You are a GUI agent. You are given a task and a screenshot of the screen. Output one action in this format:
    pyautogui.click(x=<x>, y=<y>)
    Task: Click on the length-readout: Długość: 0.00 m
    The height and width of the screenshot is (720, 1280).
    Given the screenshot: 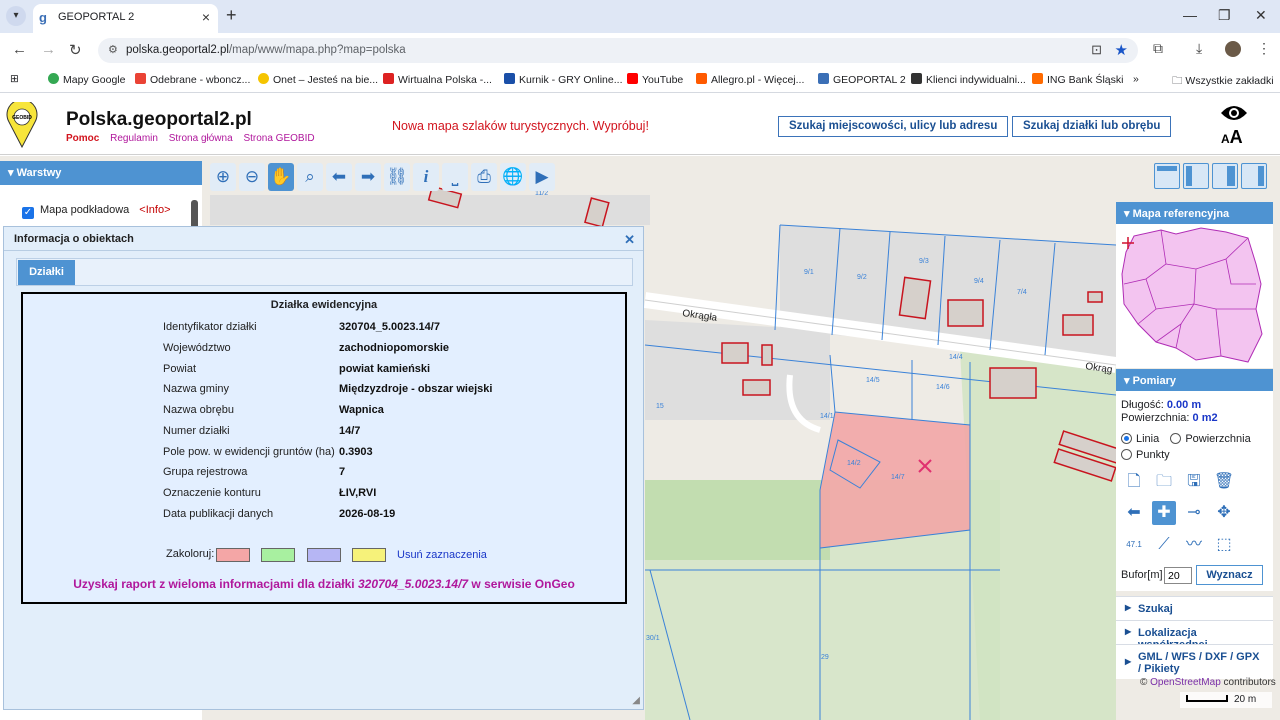 What is the action you would take?
    pyautogui.click(x=1161, y=405)
    